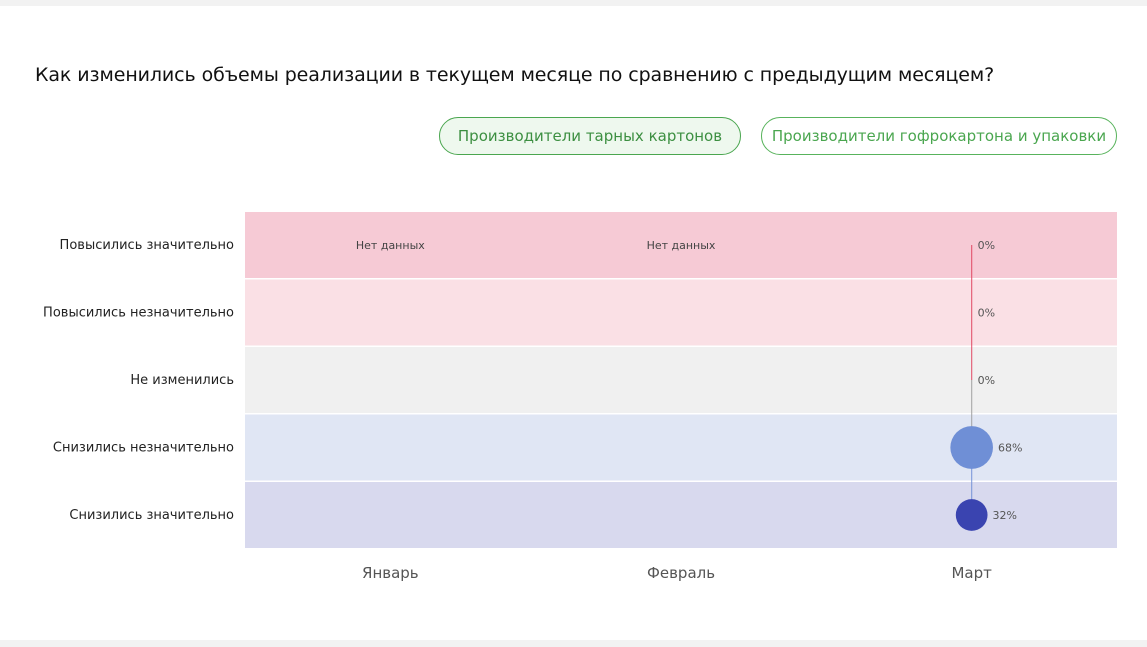 This screenshot has width=1147, height=647. What do you see at coordinates (147, 245) in the screenshot?
I see `row-label: Повысились значительно` at bounding box center [147, 245].